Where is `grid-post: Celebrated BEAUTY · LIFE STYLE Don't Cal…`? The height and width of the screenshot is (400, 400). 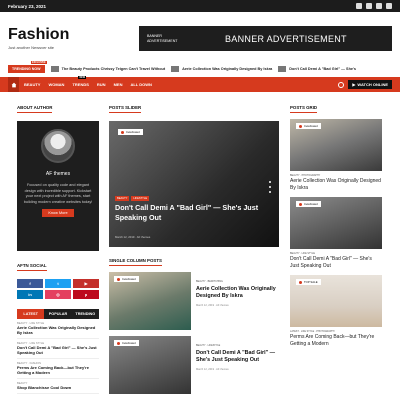 grid-post: Celebrated BEAUTY · LIFE STYLE Don't Cal… is located at coordinates (336, 233).